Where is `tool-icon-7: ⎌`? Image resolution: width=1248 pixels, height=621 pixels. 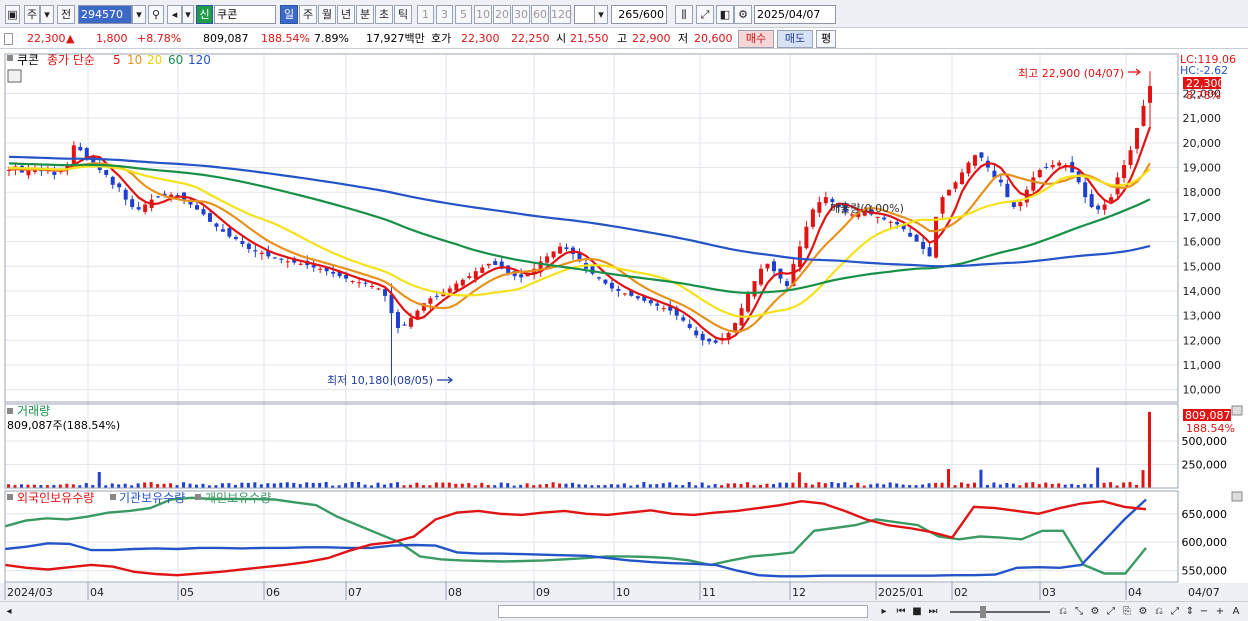
tool-icon-7: ⎌ is located at coordinates (1159, 612).